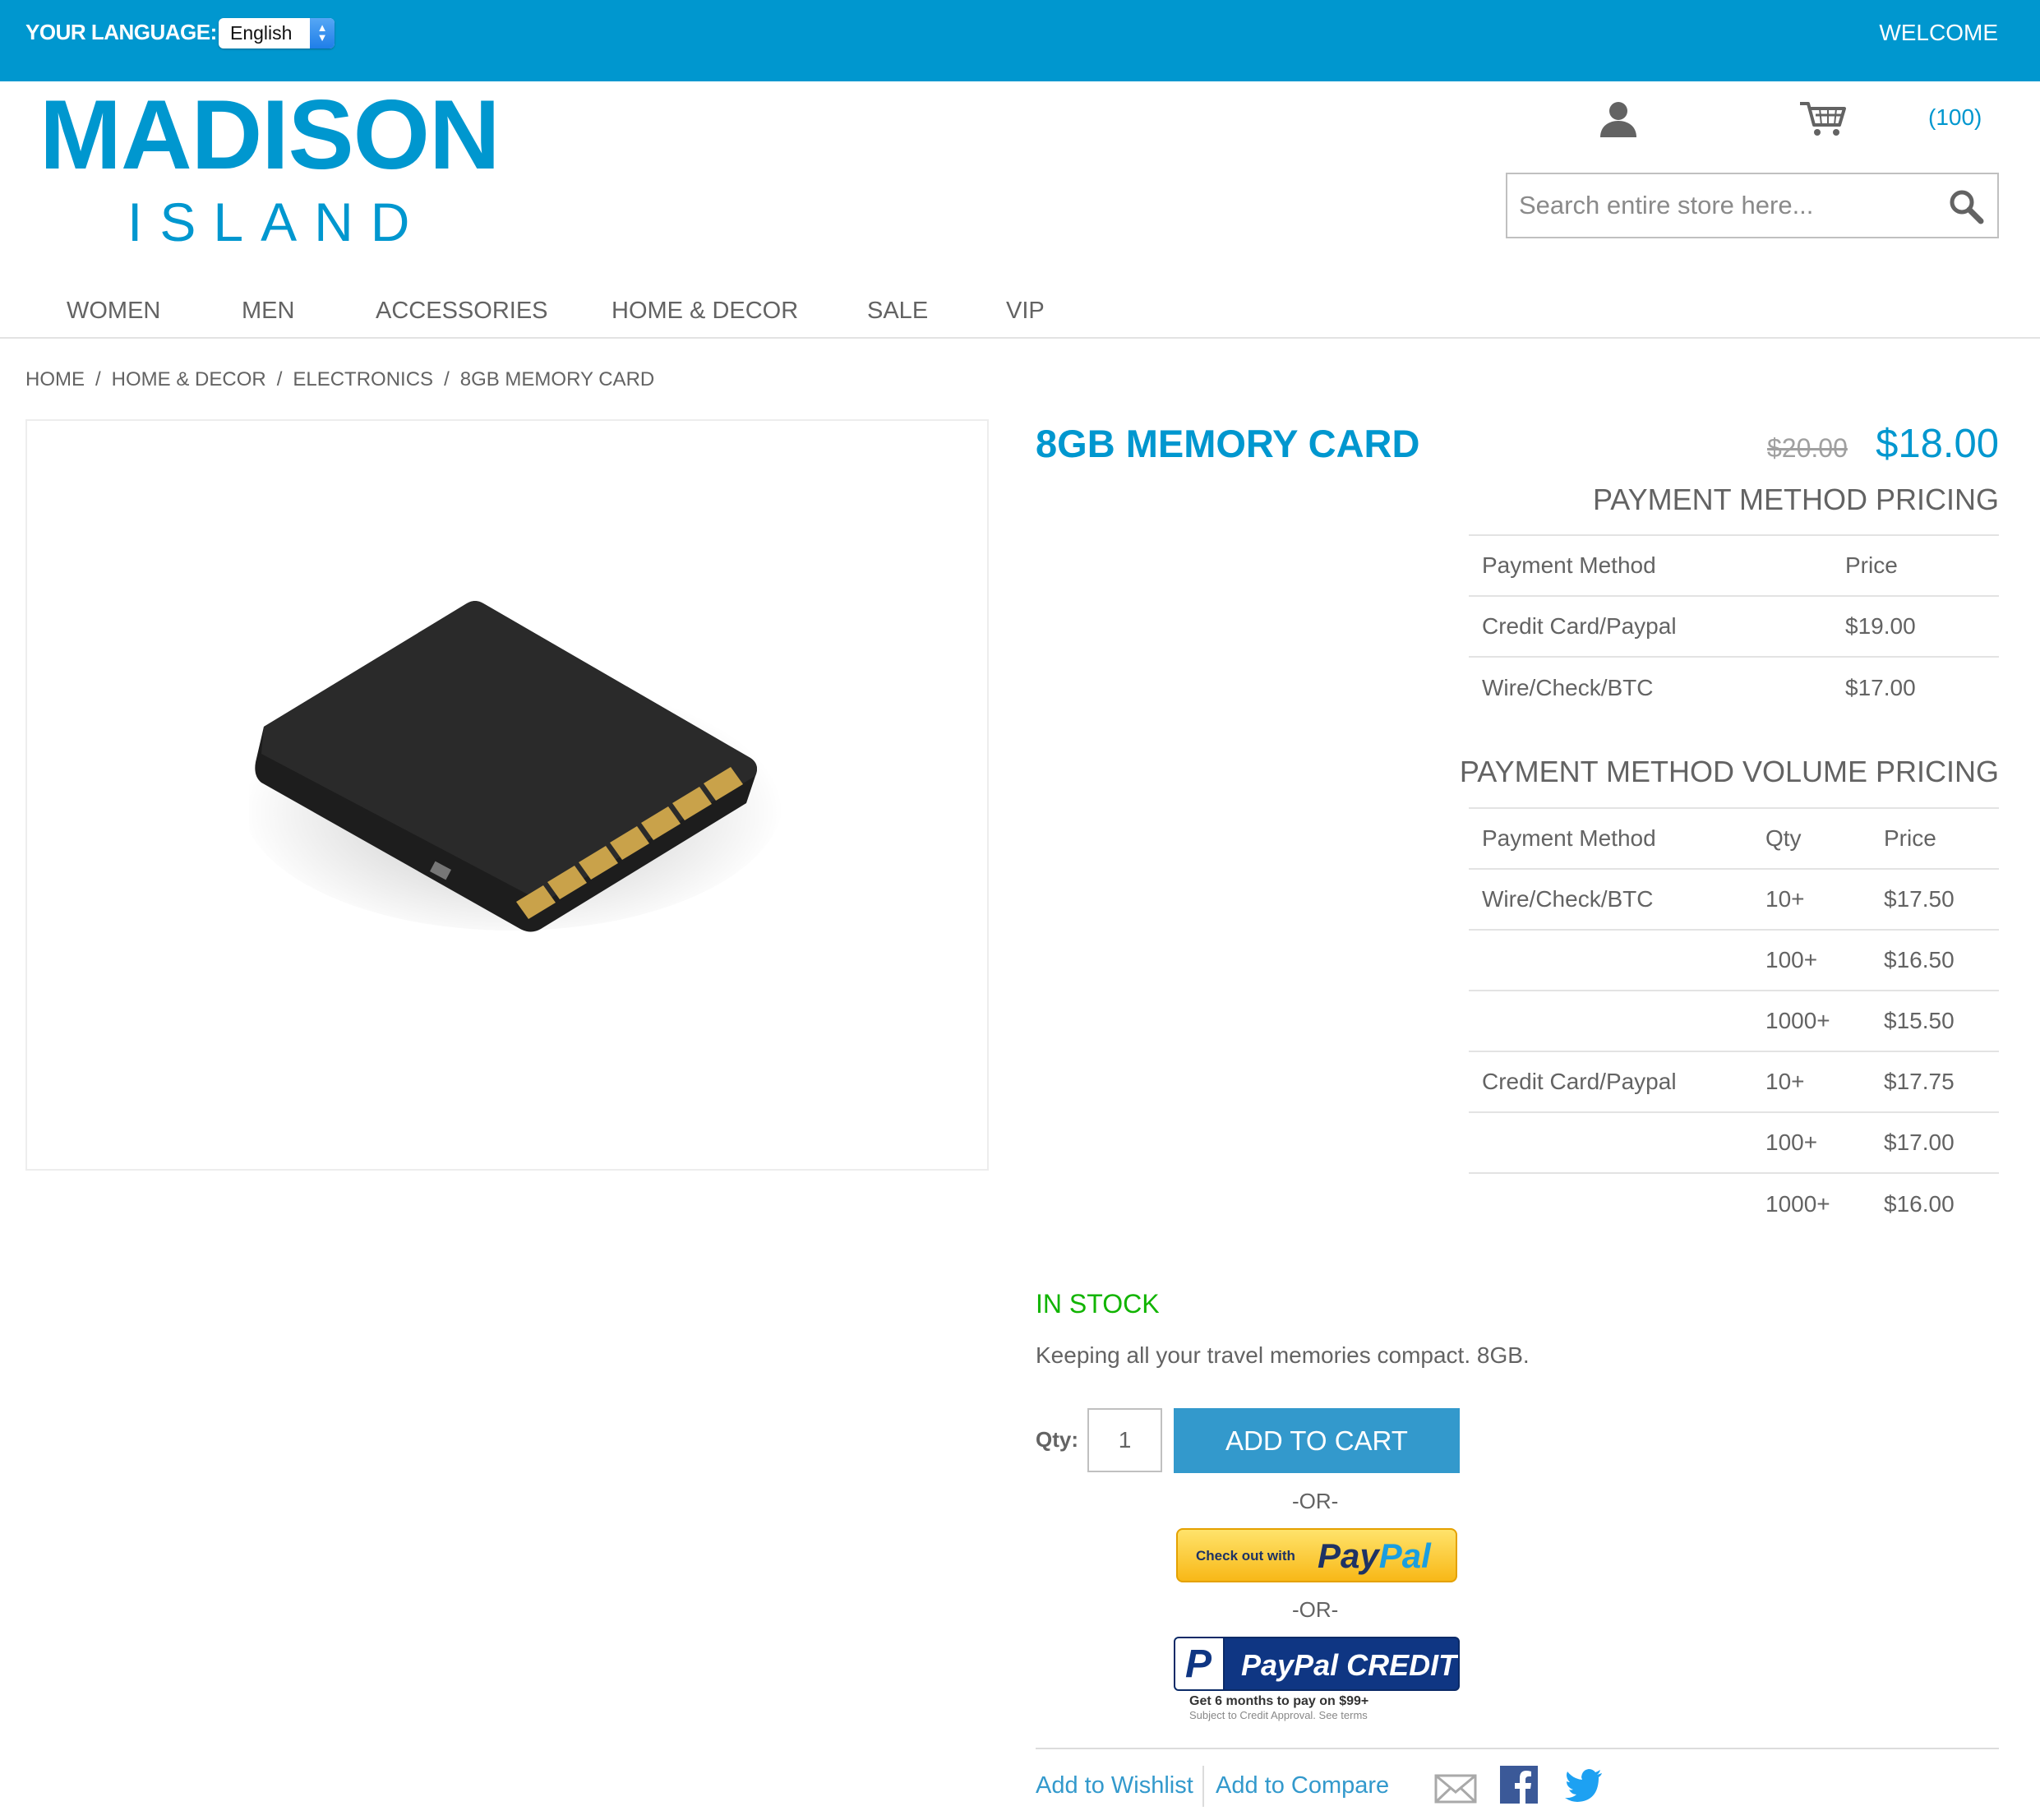  Describe the element at coordinates (261, 33) in the screenshot. I see `language-select-value: English` at that location.